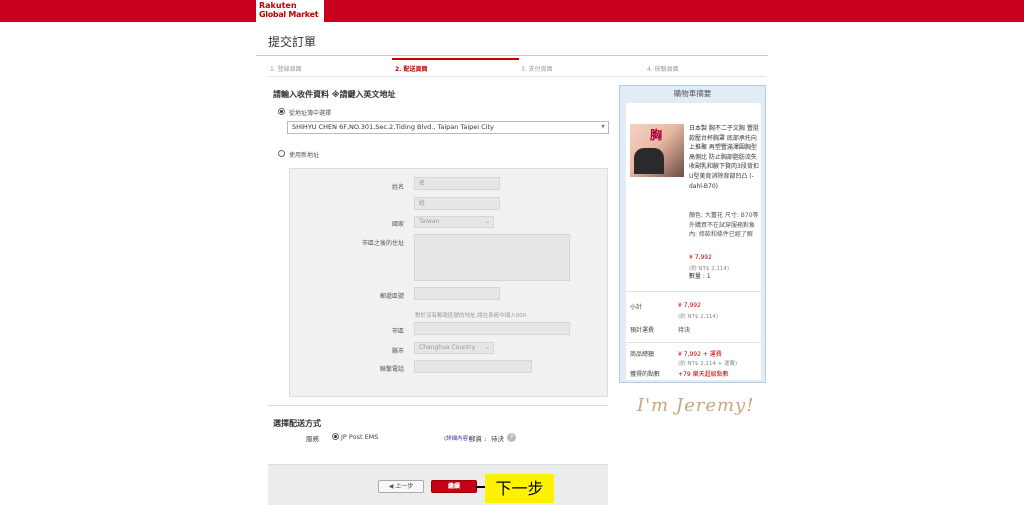 The image size is (1024, 505). What do you see at coordinates (511, 437) in the screenshot?
I see `help-icon: ?` at bounding box center [511, 437].